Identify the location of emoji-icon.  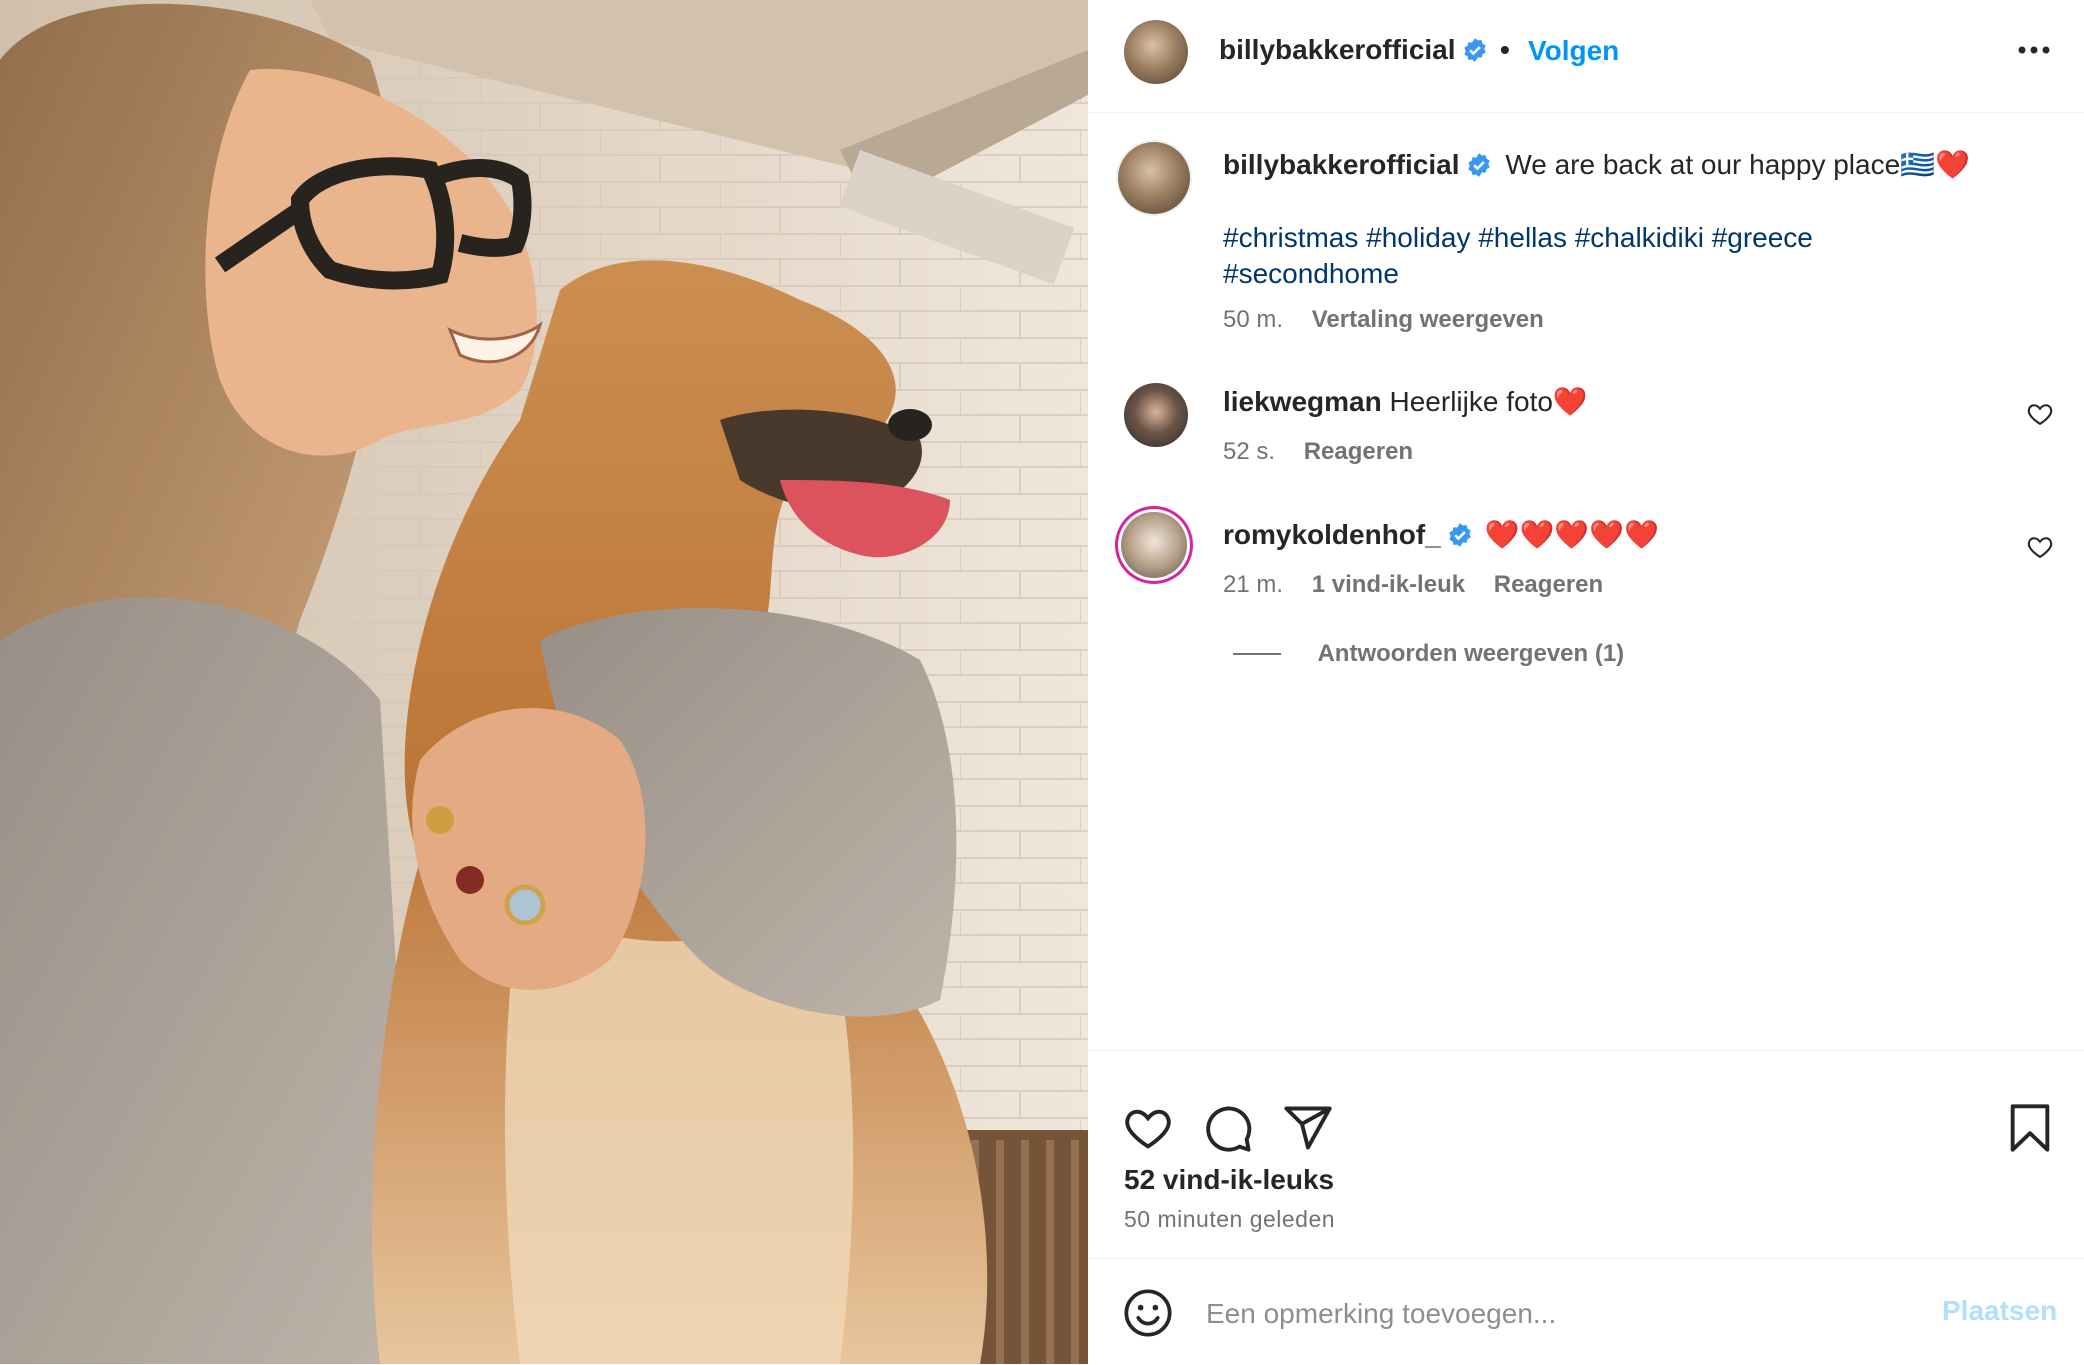
(1148, 1313).